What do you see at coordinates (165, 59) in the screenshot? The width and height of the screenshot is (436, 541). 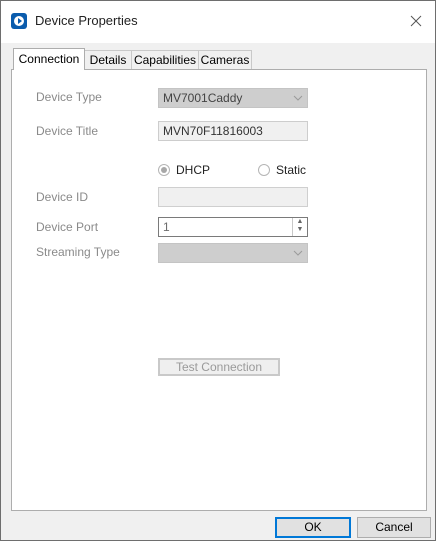 I see `tab-capabilities: Capabilities` at bounding box center [165, 59].